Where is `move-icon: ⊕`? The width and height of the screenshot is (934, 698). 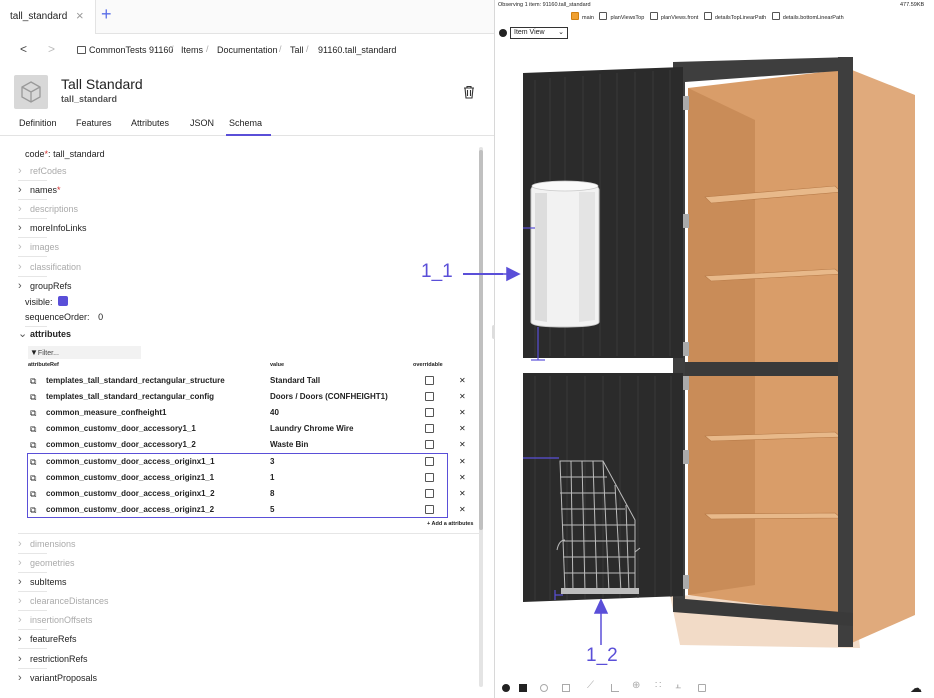
move-icon: ⊕ is located at coordinates (636, 685).